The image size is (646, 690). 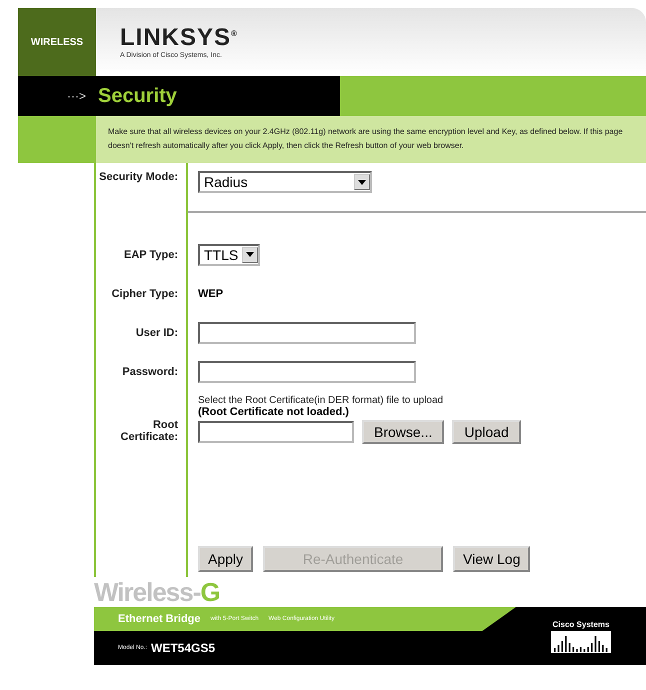 I want to click on cisco-logo-text: Cisco Systems, so click(x=581, y=624).